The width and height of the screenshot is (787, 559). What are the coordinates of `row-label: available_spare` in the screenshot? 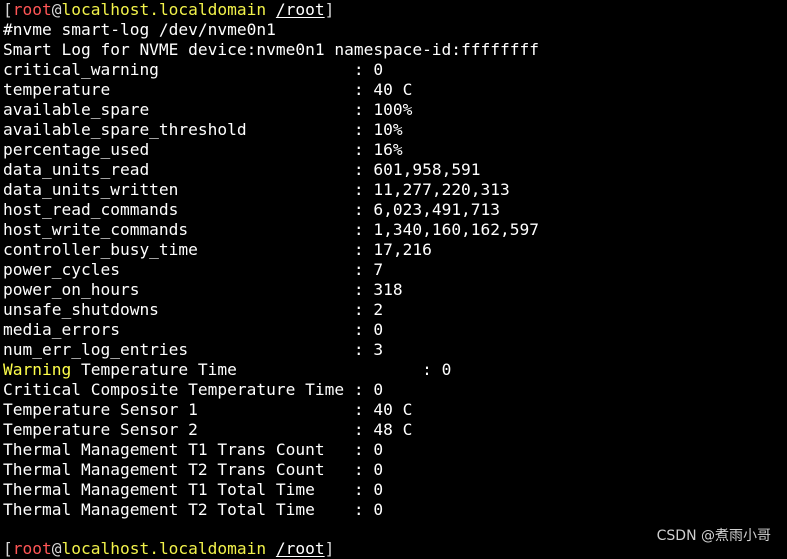 It's located at (178, 109).